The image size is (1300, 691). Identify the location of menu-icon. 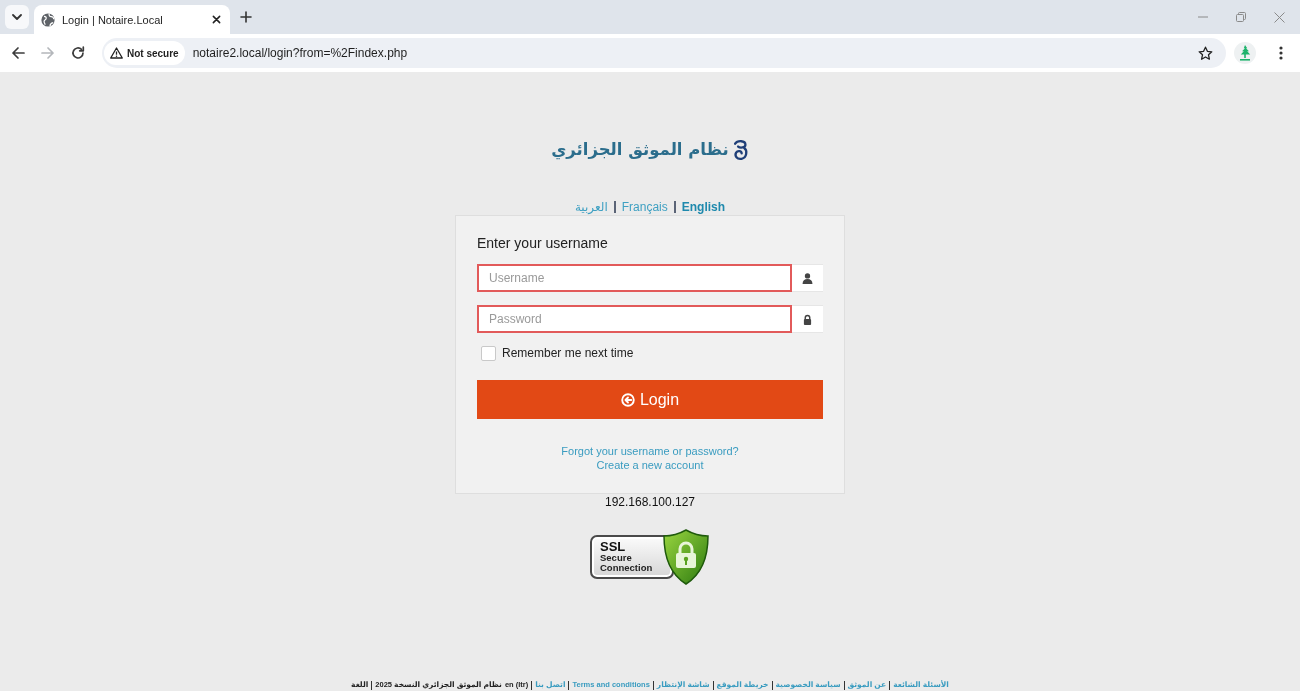
(1281, 53).